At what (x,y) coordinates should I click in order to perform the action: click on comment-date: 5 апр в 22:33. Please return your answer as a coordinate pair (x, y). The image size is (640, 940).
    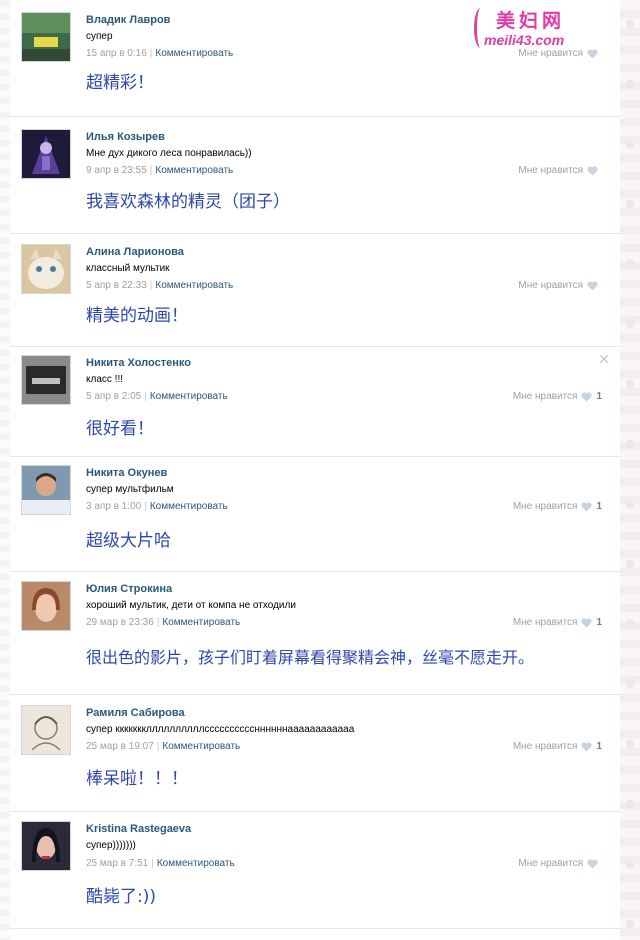
    Looking at the image, I should click on (116, 285).